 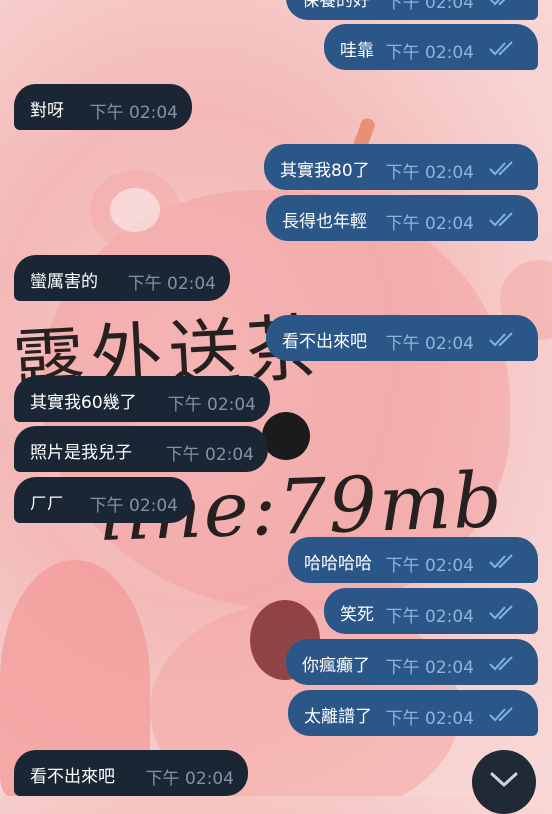 I want to click on message-text: 蠻厲害的, so click(x=64, y=282).